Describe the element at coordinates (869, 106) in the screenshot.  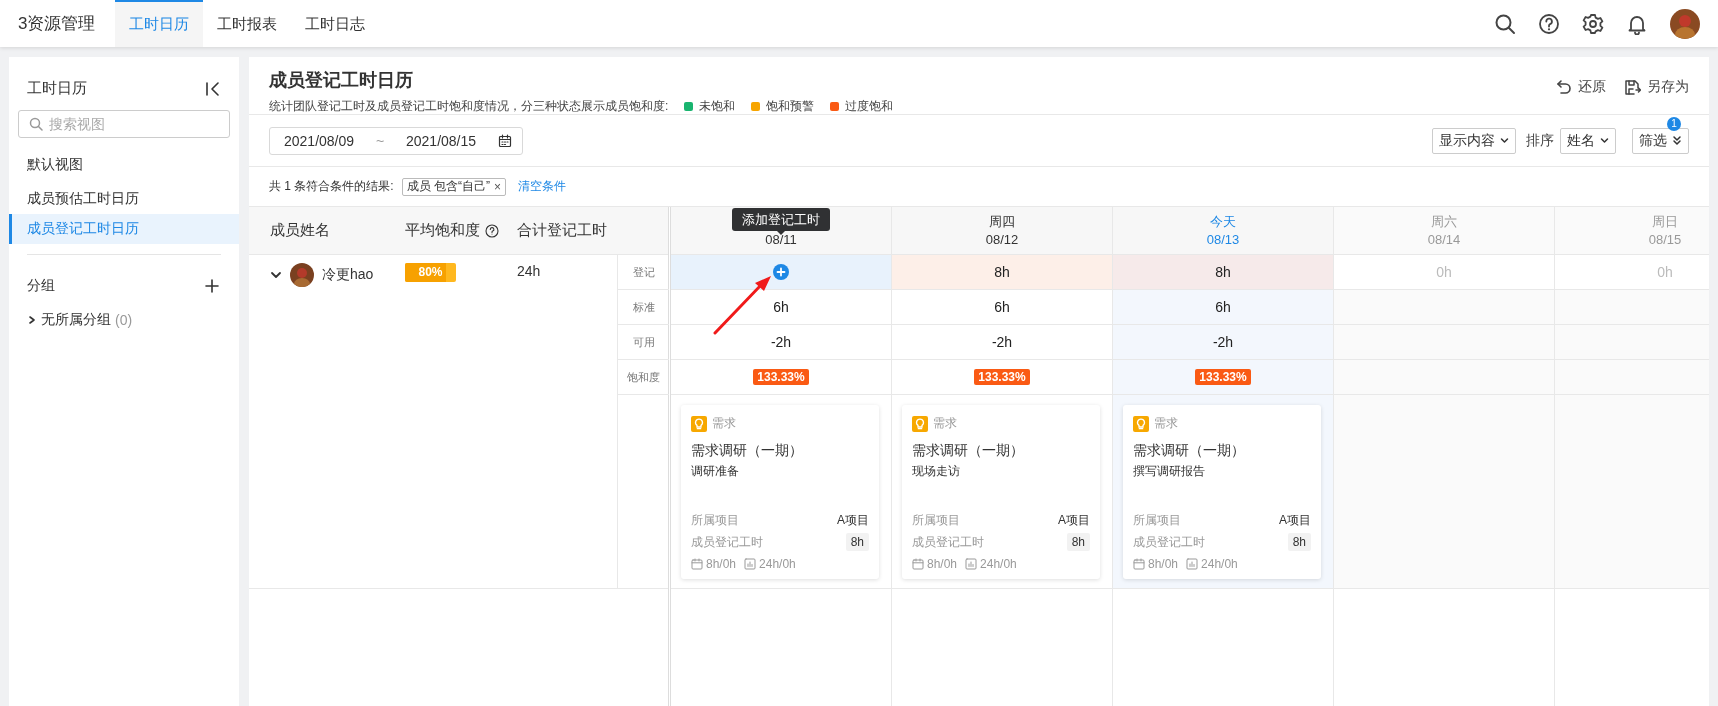
I see `legend-label: 过度饱和` at that location.